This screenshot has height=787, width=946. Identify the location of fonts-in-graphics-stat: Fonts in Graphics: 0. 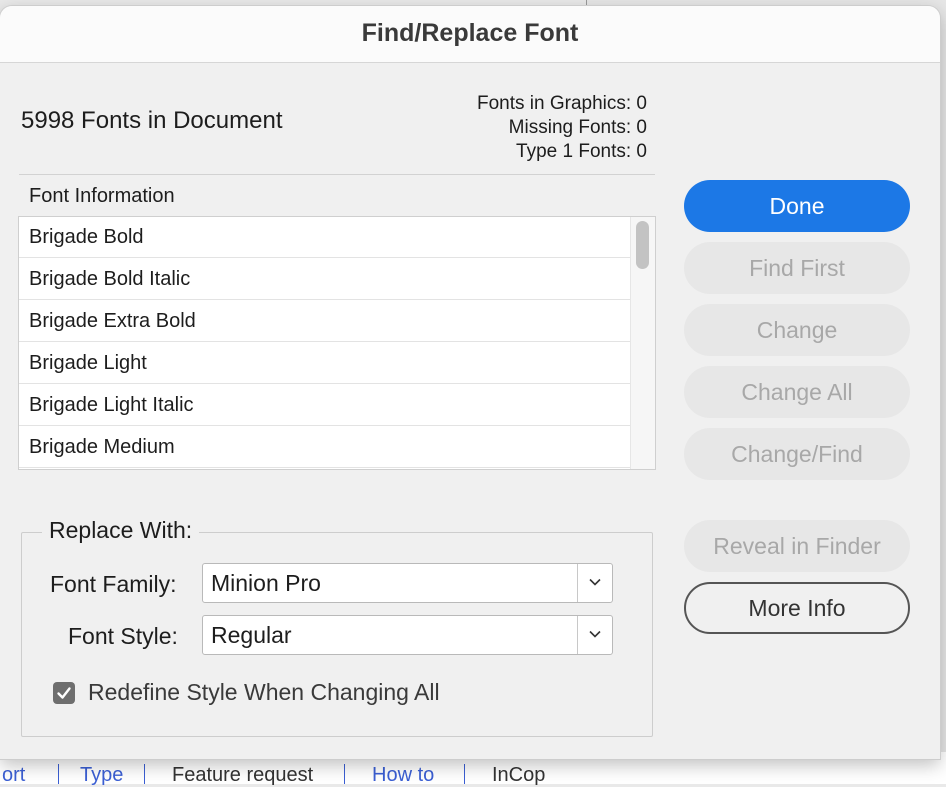
(561, 103).